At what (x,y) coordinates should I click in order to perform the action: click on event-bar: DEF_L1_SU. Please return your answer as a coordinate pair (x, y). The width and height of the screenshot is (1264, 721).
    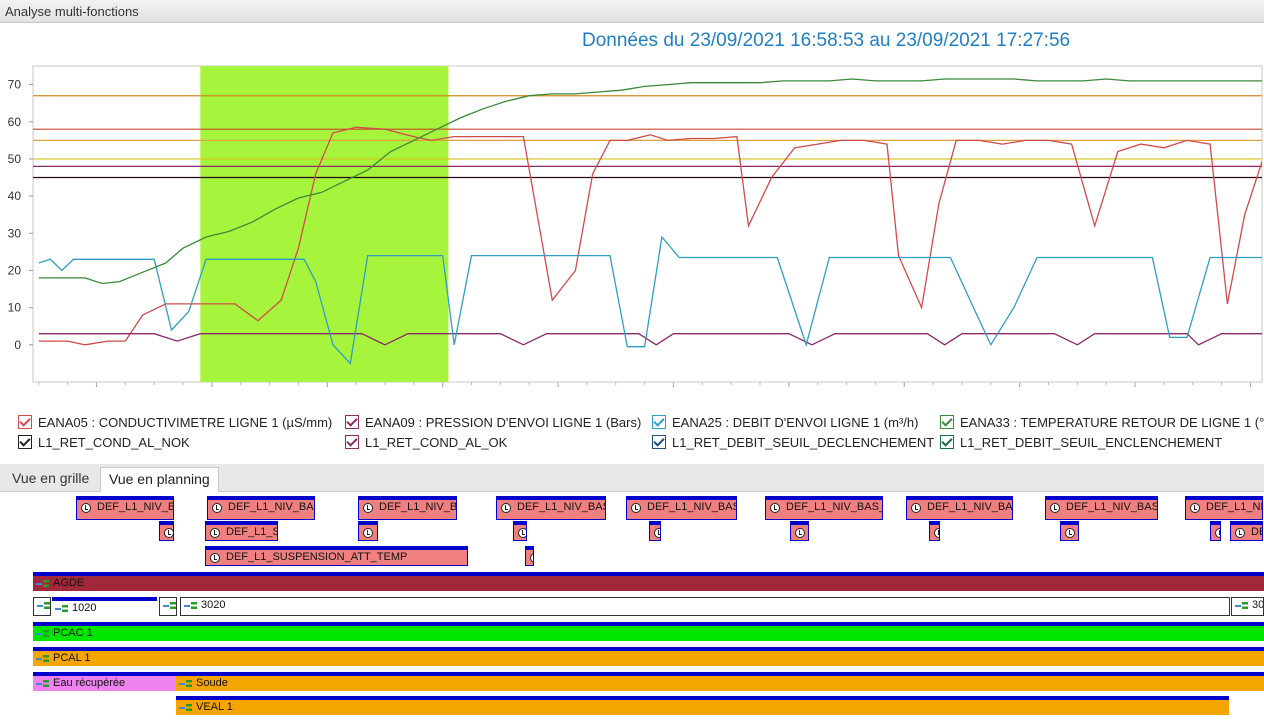
    Looking at the image, I should click on (241, 531).